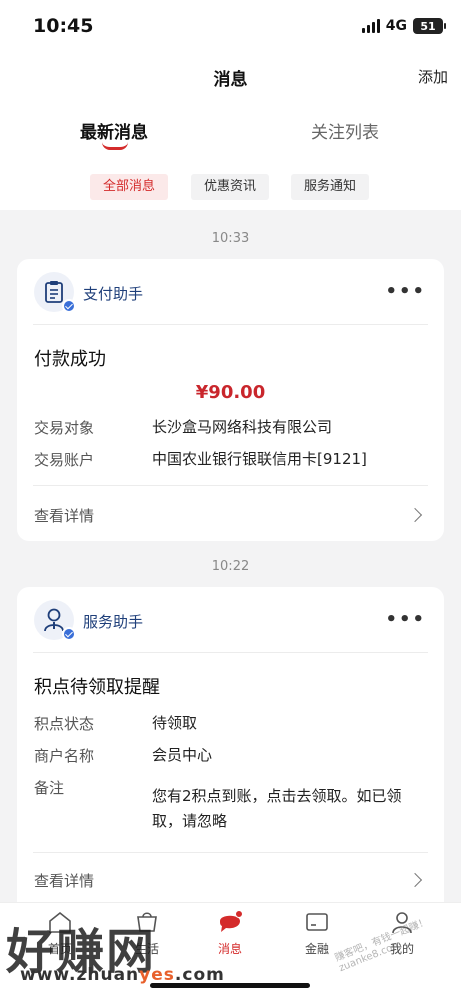  I want to click on watermark-url: www.zhuanyes.com, so click(122, 975).